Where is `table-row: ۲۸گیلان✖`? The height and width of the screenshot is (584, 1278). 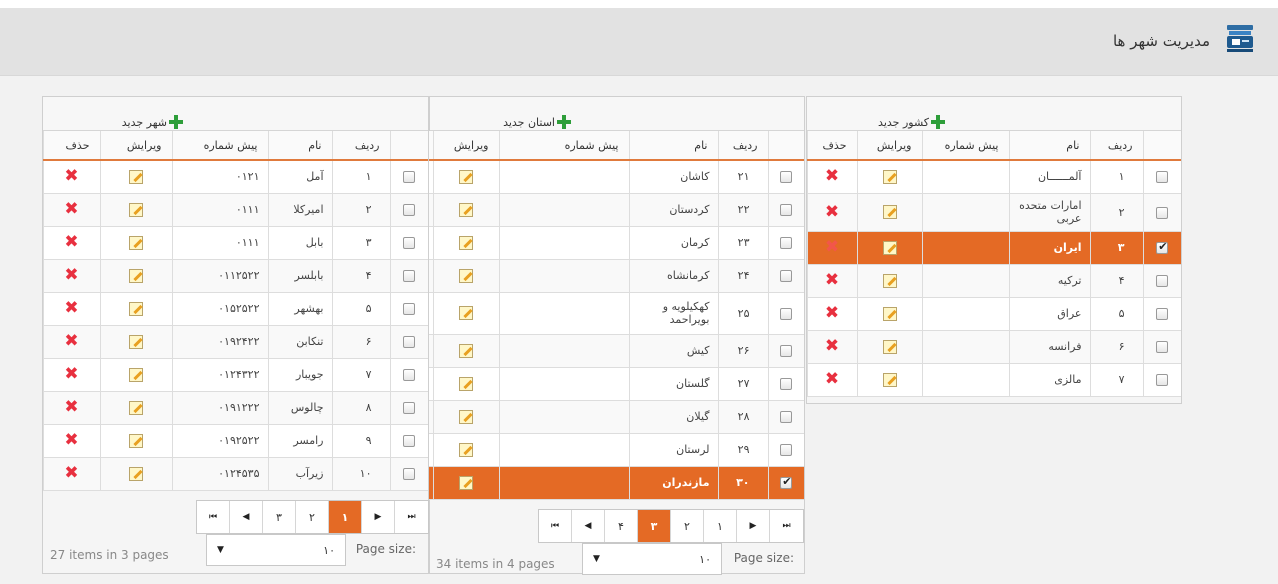 table-row: ۲۸گیلان✖ is located at coordinates (592, 417).